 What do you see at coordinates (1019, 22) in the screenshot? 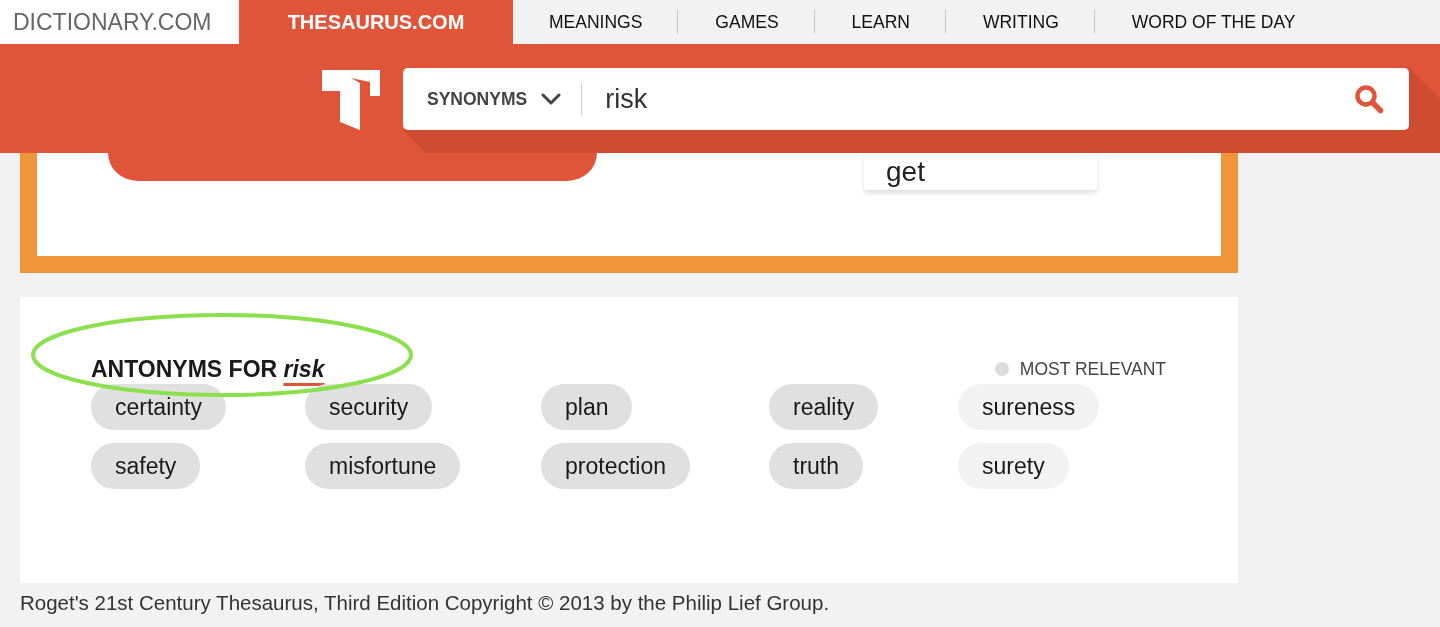
I see `nav-link: WRITING` at bounding box center [1019, 22].